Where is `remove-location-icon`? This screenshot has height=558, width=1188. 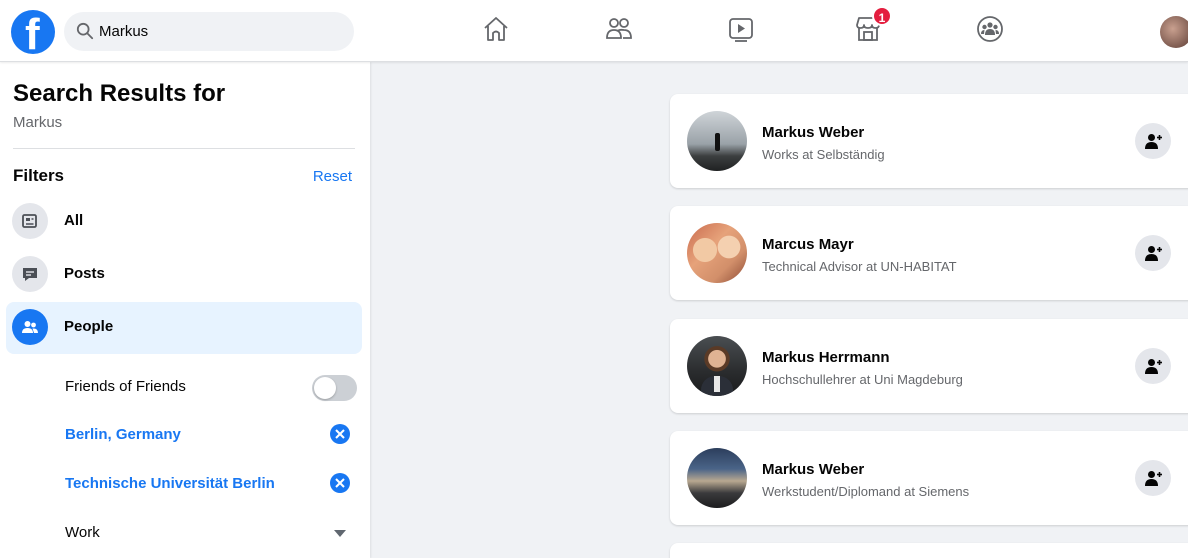
remove-location-icon is located at coordinates (340, 434).